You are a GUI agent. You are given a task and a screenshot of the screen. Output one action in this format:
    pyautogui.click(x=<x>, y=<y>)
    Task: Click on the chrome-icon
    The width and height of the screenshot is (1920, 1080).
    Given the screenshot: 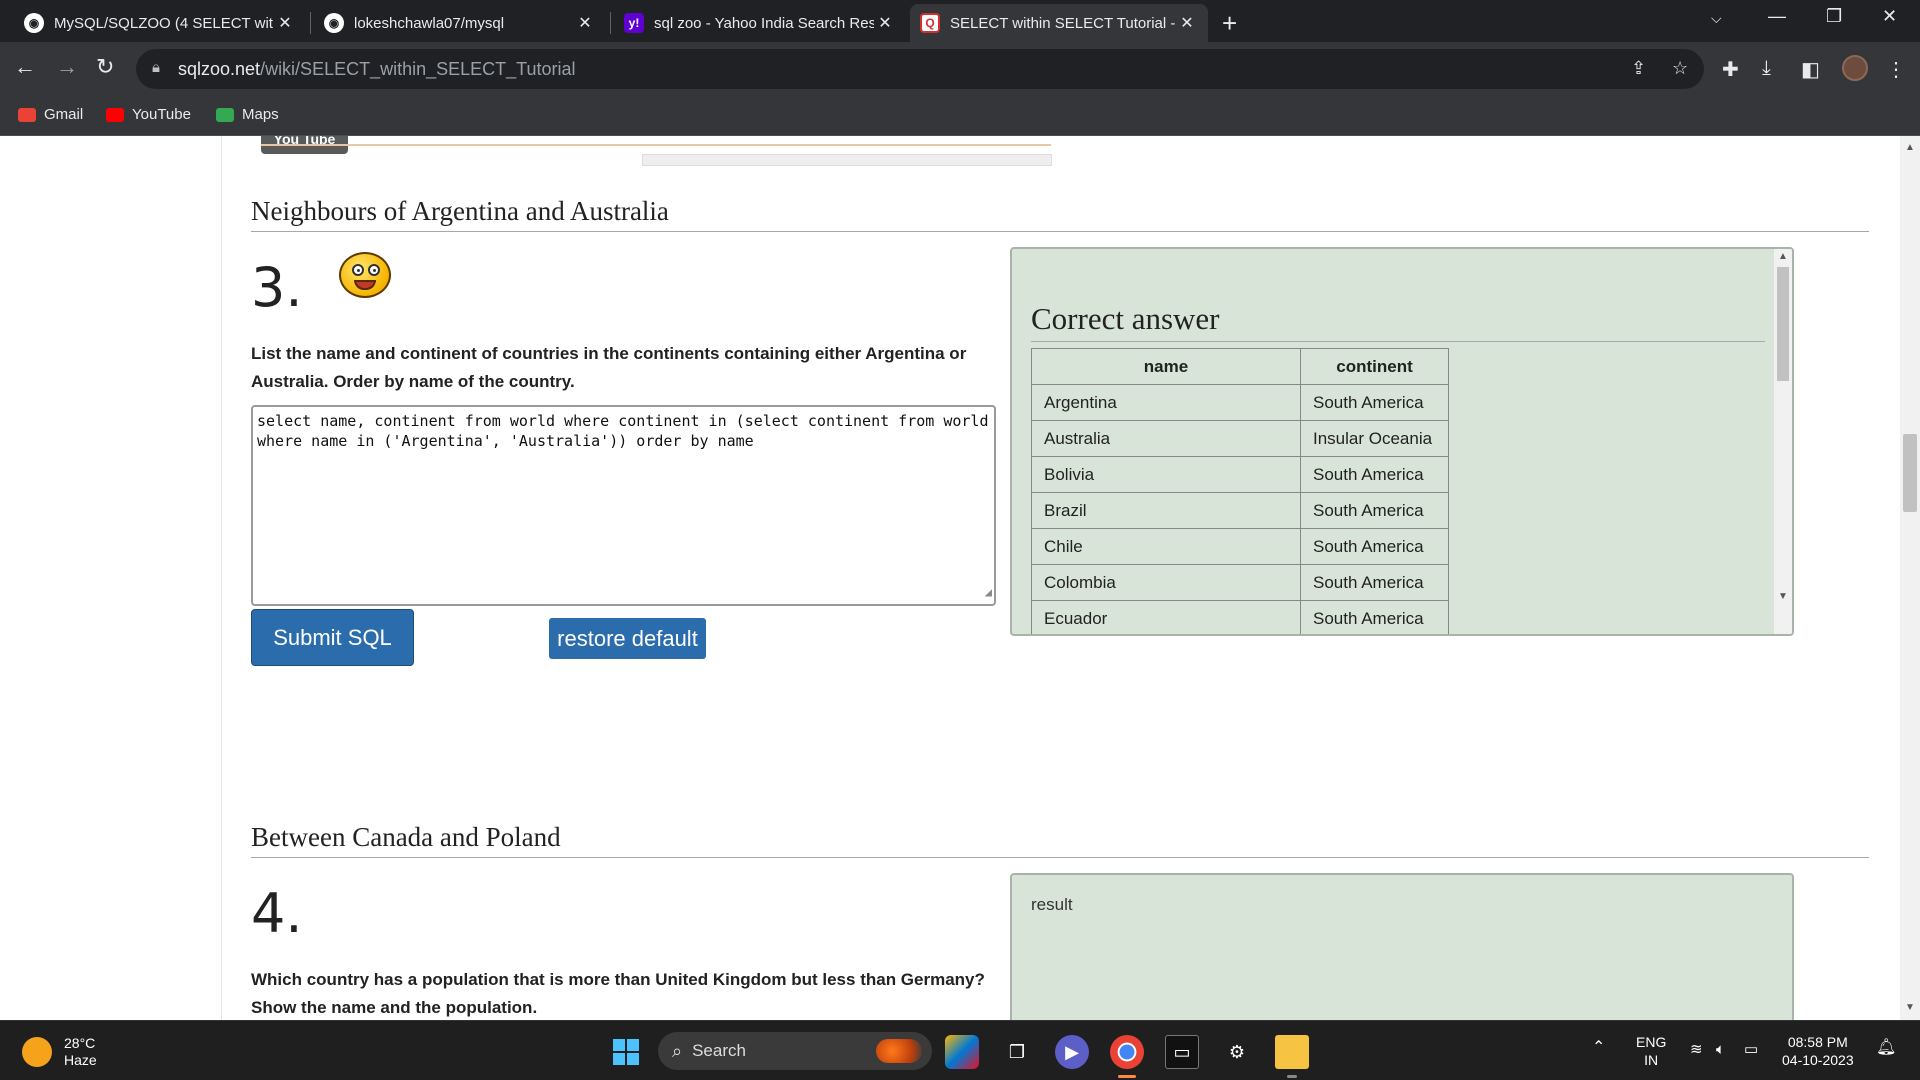 What is the action you would take?
    pyautogui.click(x=1127, y=1052)
    